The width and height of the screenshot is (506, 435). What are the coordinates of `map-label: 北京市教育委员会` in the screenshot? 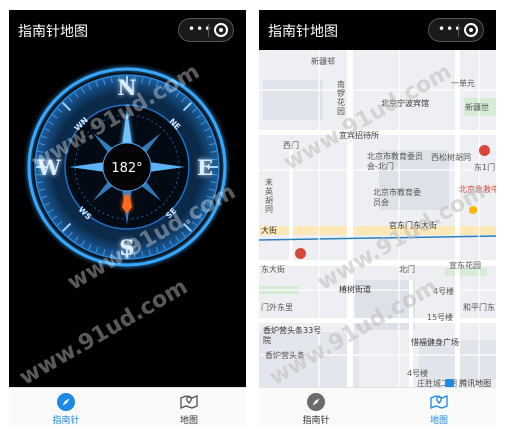 It's located at (397, 197).